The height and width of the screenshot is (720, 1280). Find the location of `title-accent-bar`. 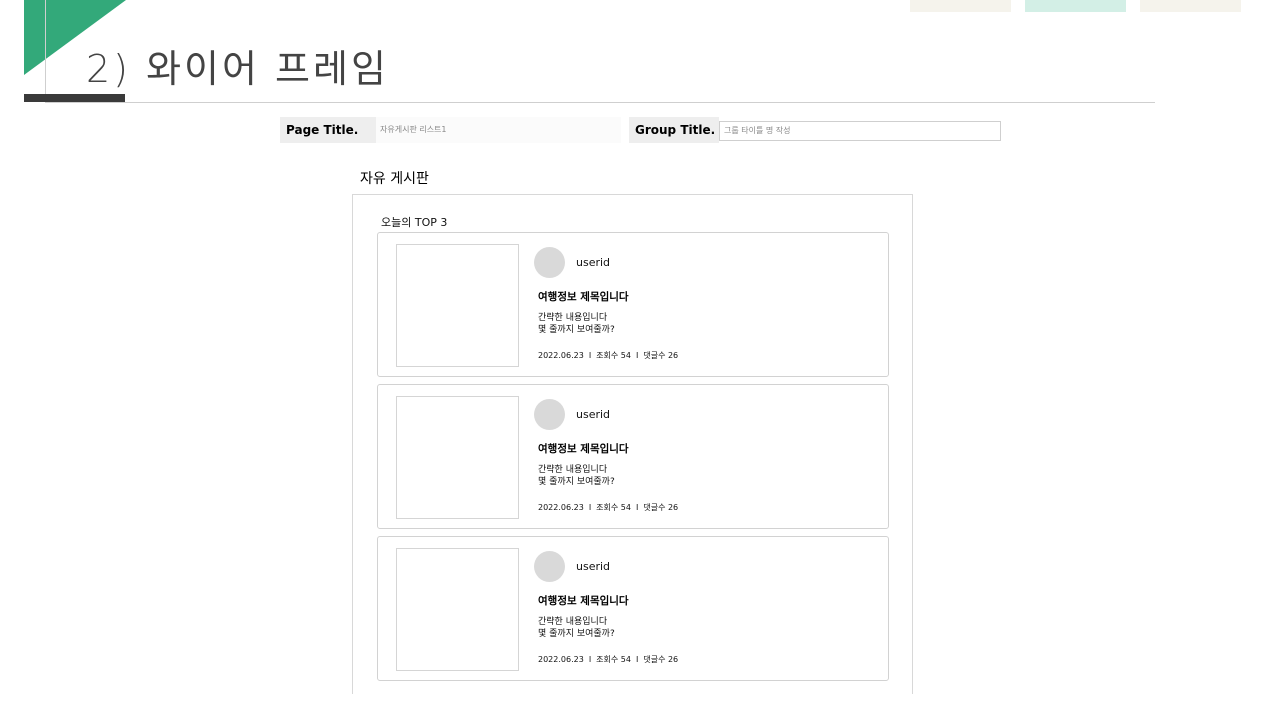

title-accent-bar is located at coordinates (74, 98).